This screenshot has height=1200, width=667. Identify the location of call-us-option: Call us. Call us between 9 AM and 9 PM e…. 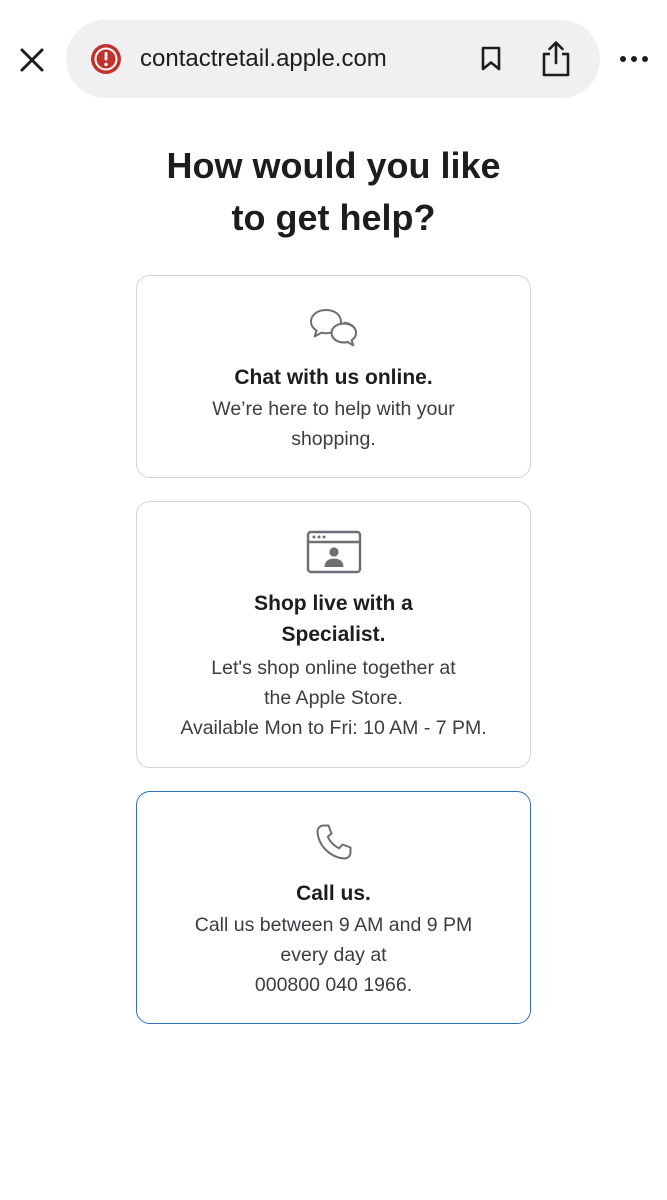
(333, 907).